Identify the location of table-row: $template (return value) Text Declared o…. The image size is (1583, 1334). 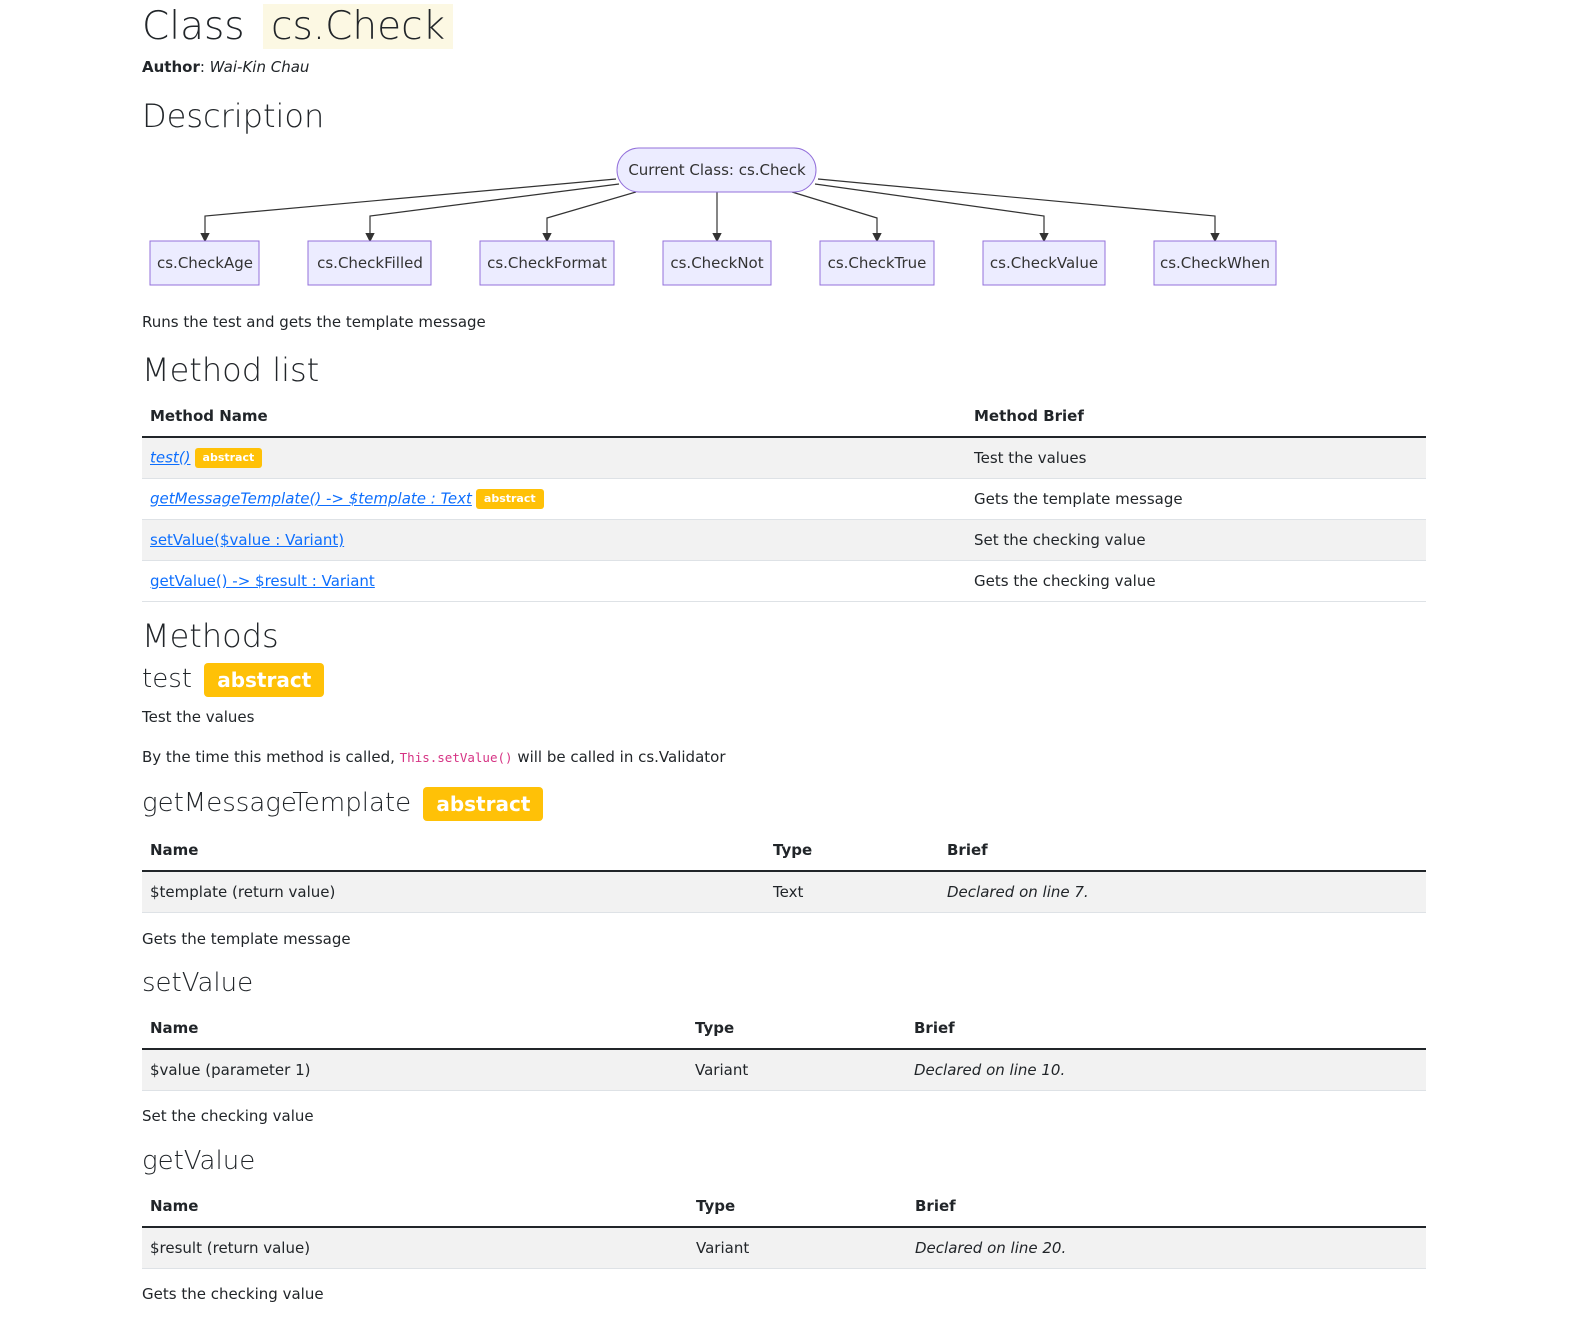
(784, 892).